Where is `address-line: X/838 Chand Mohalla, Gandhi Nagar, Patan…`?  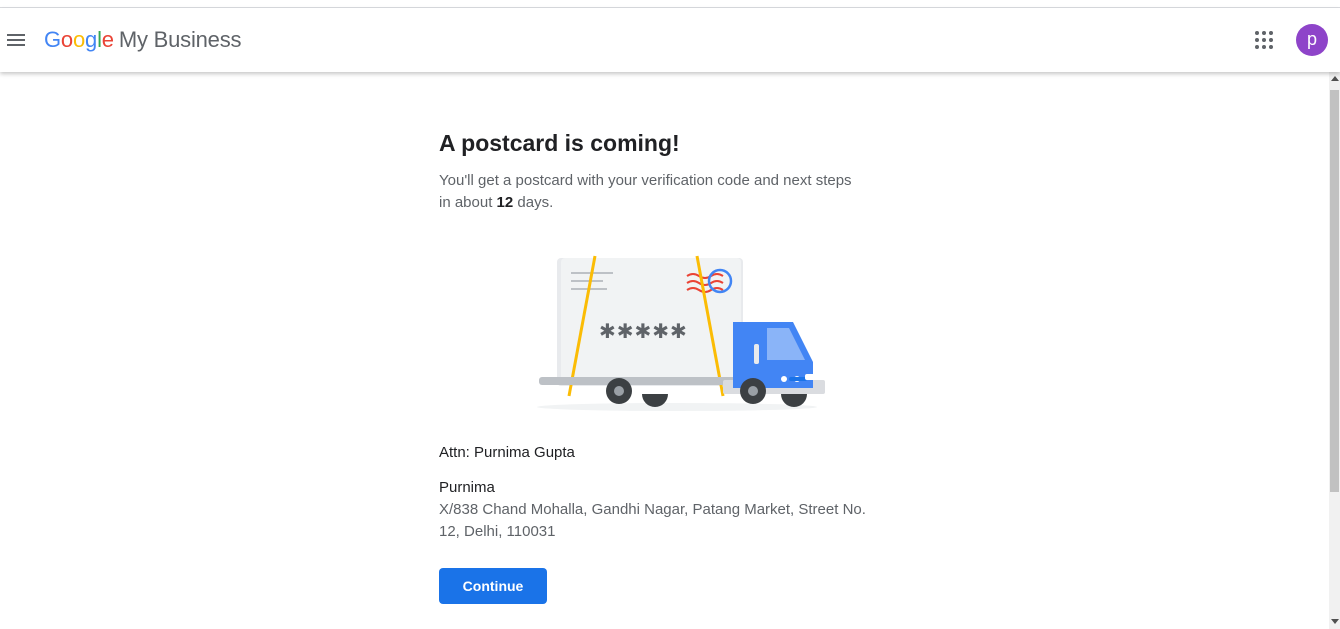 address-line: X/838 Chand Mohalla, Gandhi Nagar, Patan… is located at coordinates (652, 520).